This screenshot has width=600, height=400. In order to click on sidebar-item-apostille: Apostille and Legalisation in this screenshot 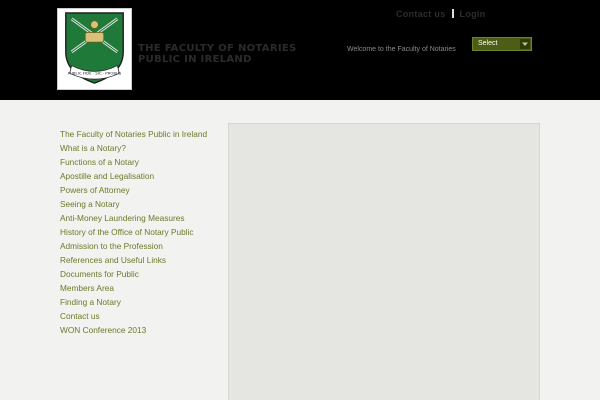, I will do `click(140, 176)`.